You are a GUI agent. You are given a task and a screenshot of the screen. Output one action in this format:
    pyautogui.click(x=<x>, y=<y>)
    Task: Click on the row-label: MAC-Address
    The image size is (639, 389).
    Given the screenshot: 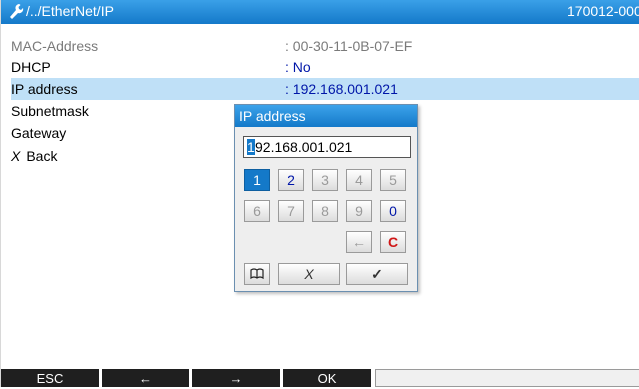 What is the action you would take?
    pyautogui.click(x=55, y=46)
    